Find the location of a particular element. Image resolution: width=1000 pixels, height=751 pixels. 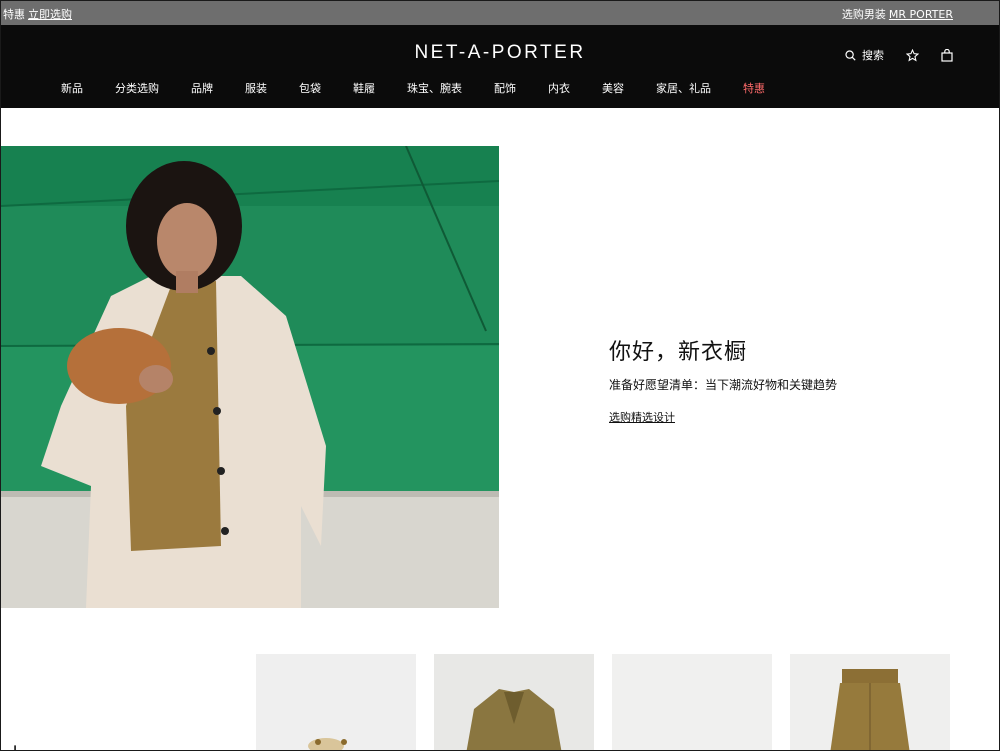

nav-item-home-gifts: 家居、礼品 is located at coordinates (683, 88).